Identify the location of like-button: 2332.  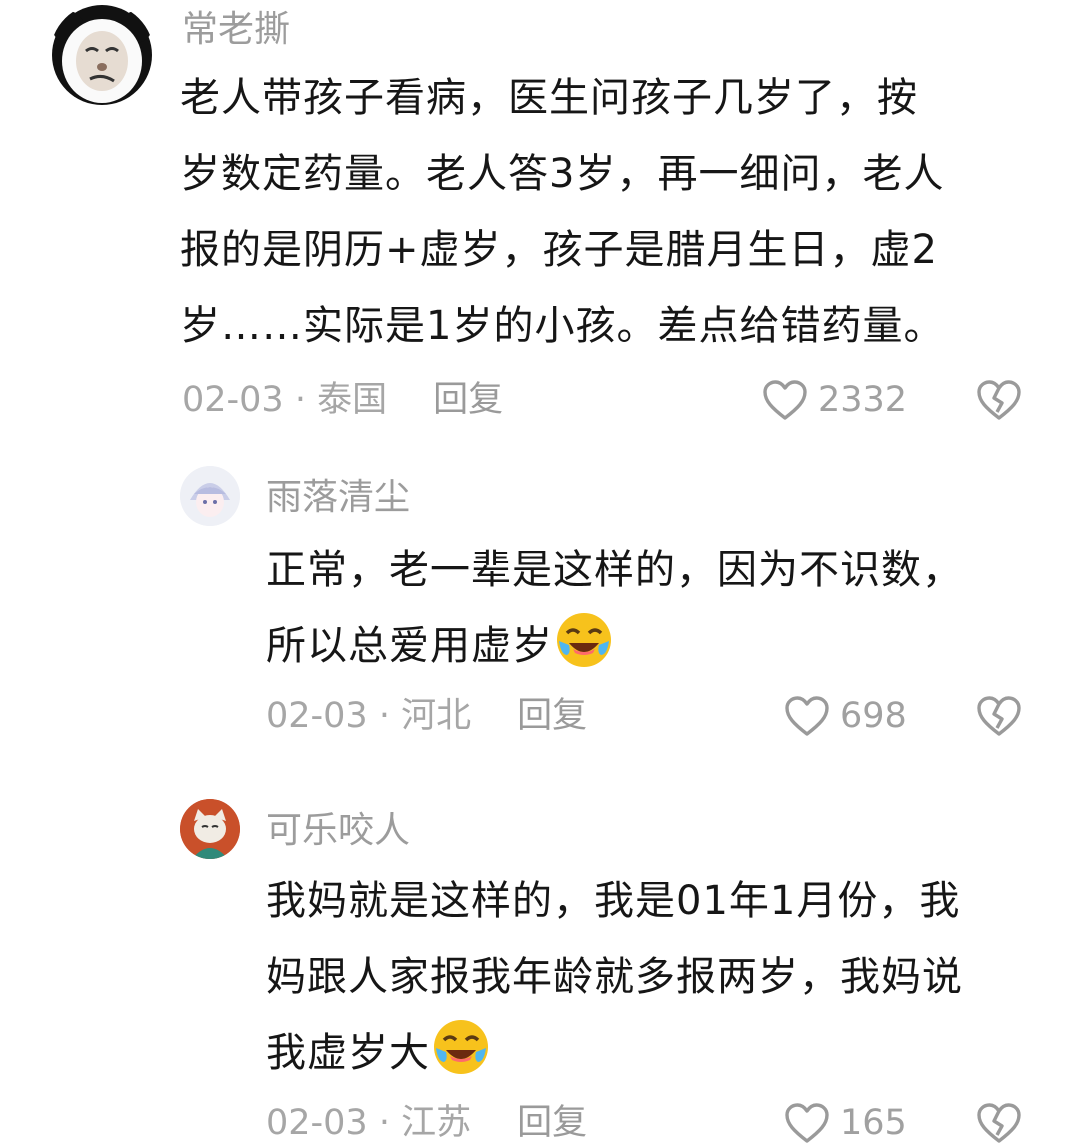
(834, 400).